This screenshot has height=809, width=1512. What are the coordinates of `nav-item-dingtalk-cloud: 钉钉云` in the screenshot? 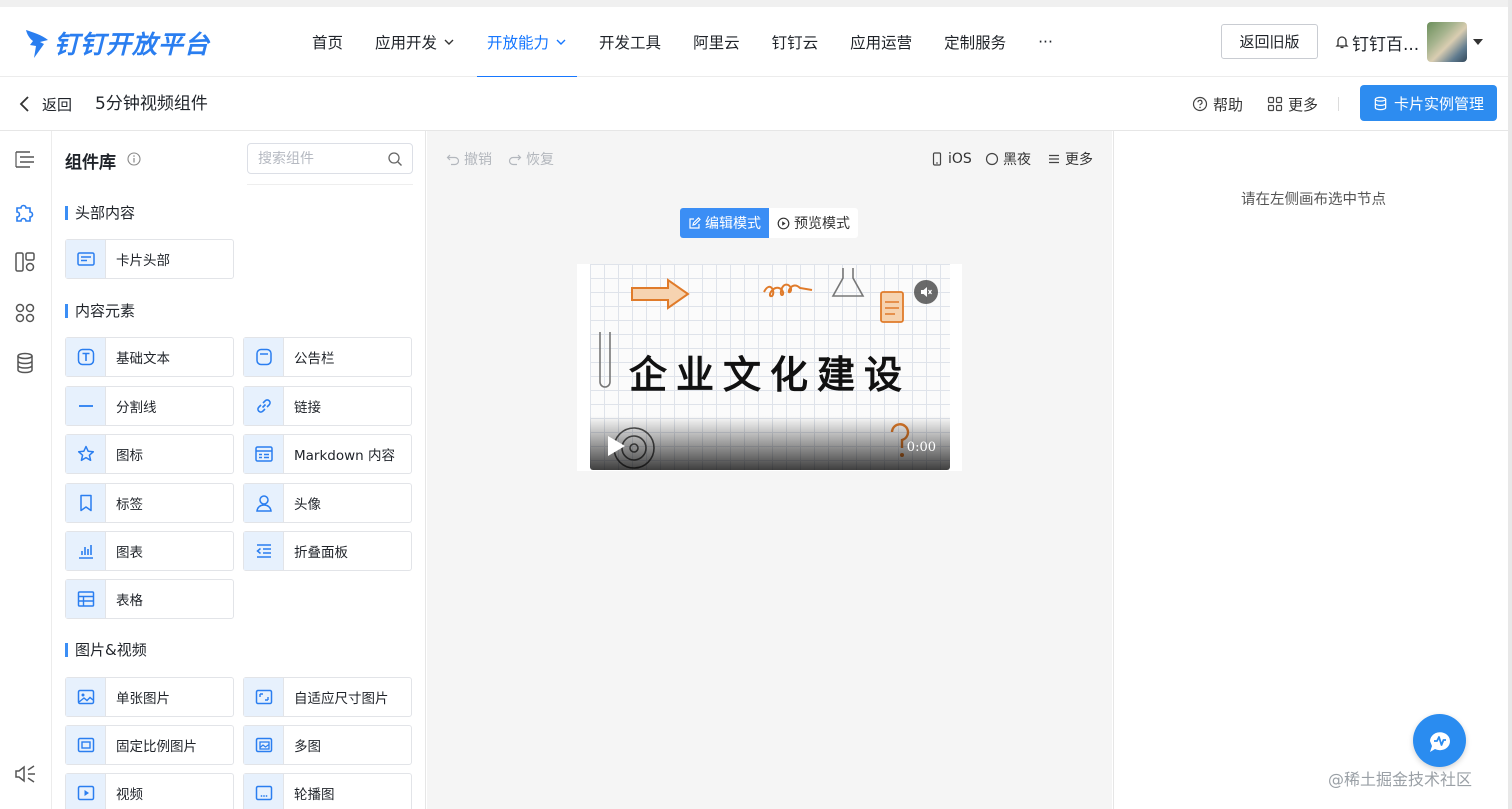 It's located at (795, 42).